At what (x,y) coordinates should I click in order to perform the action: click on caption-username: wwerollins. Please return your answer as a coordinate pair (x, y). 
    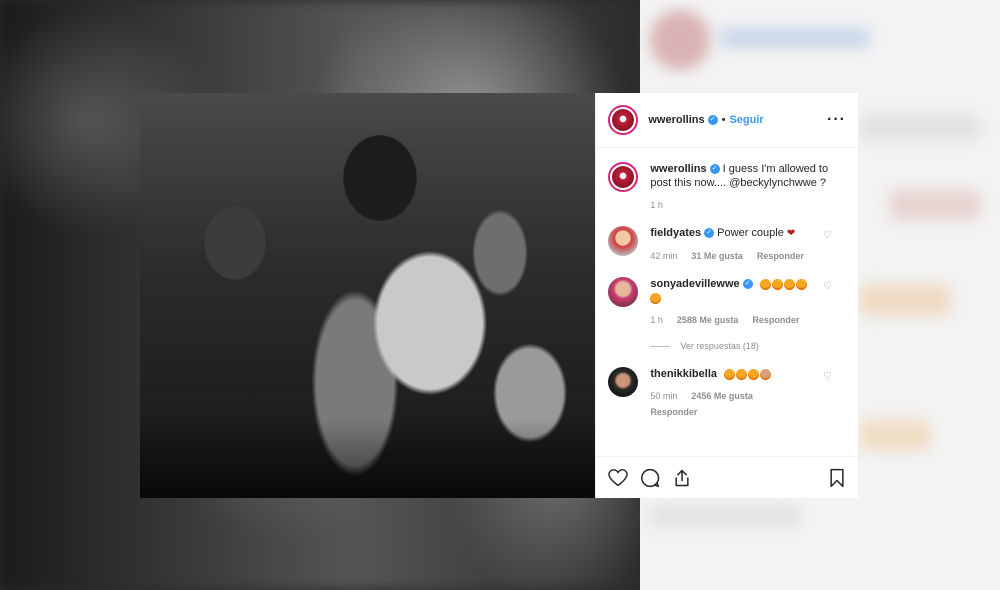
    Looking at the image, I should click on (678, 169).